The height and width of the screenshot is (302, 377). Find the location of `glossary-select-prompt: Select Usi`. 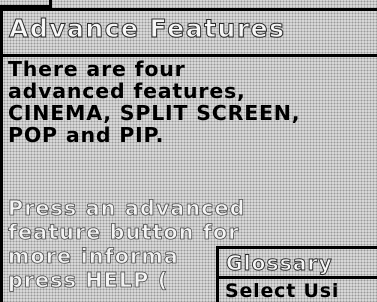

glossary-select-prompt: Select Usi is located at coordinates (282, 291).